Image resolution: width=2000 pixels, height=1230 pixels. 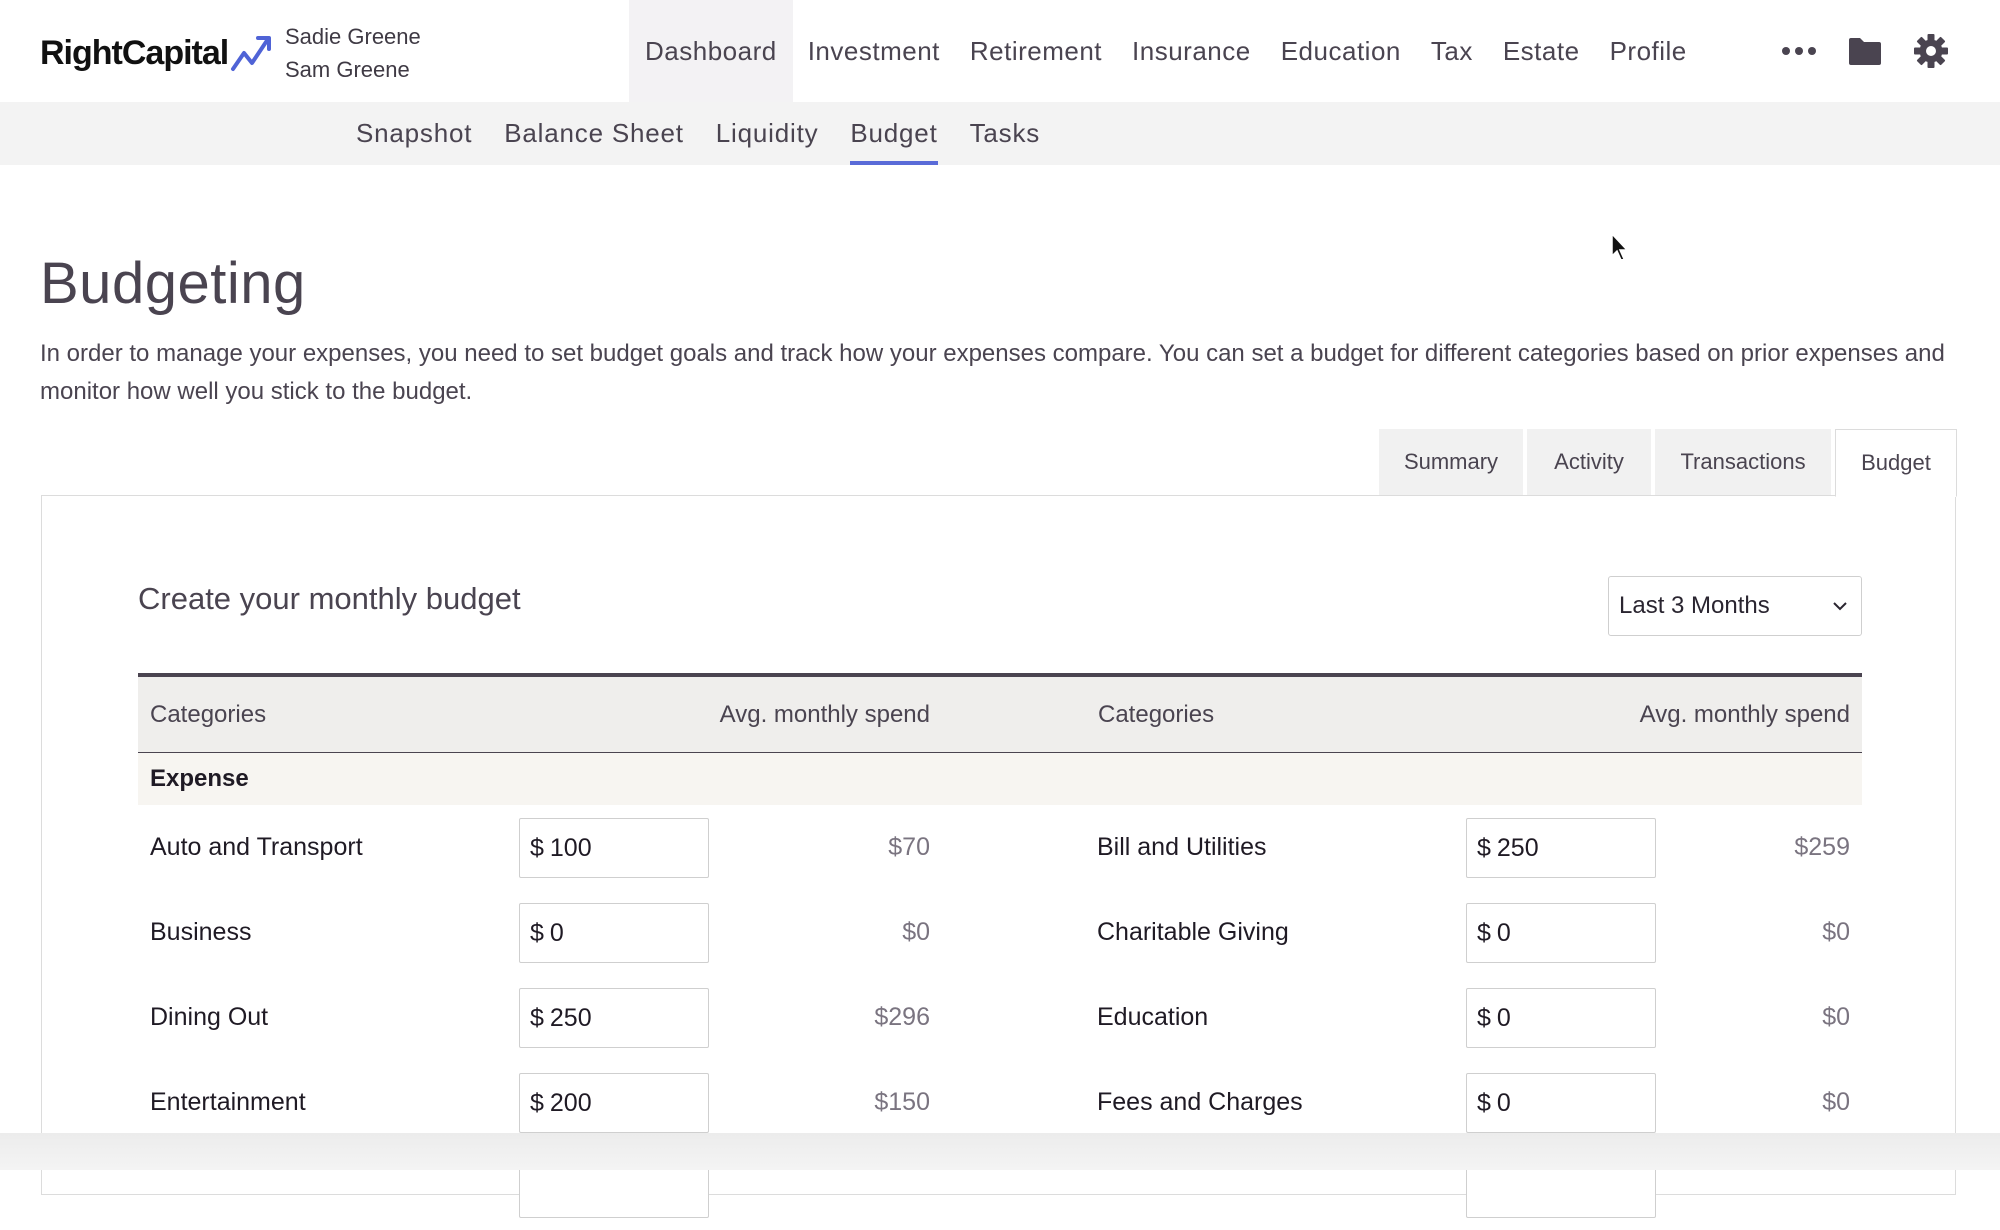 I want to click on subnav-budget: Budget, so click(x=894, y=133).